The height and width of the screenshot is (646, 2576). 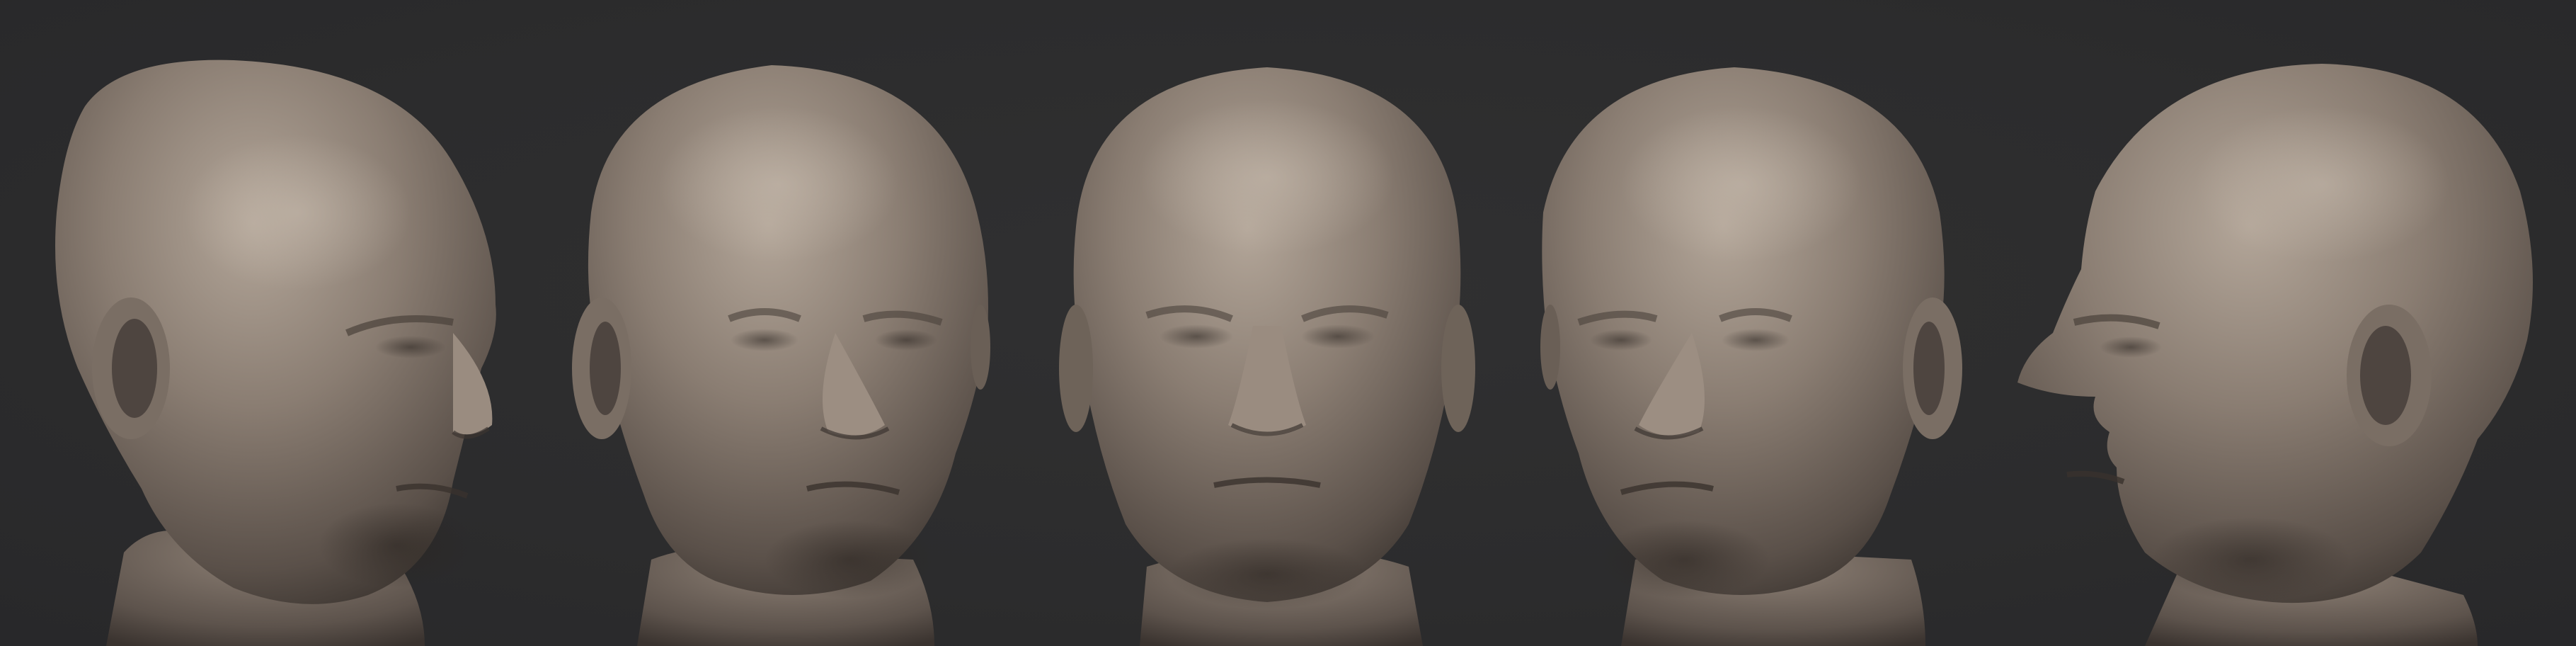 What do you see at coordinates (1267, 357) in the screenshot?
I see `head-view-front` at bounding box center [1267, 357].